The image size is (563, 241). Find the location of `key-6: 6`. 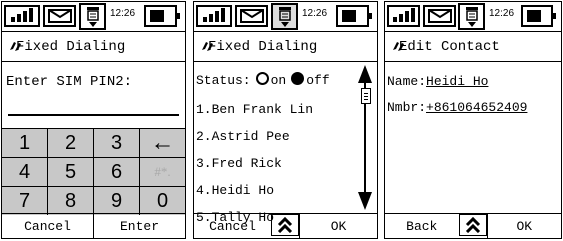

key-6: 6 is located at coordinates (116, 172).